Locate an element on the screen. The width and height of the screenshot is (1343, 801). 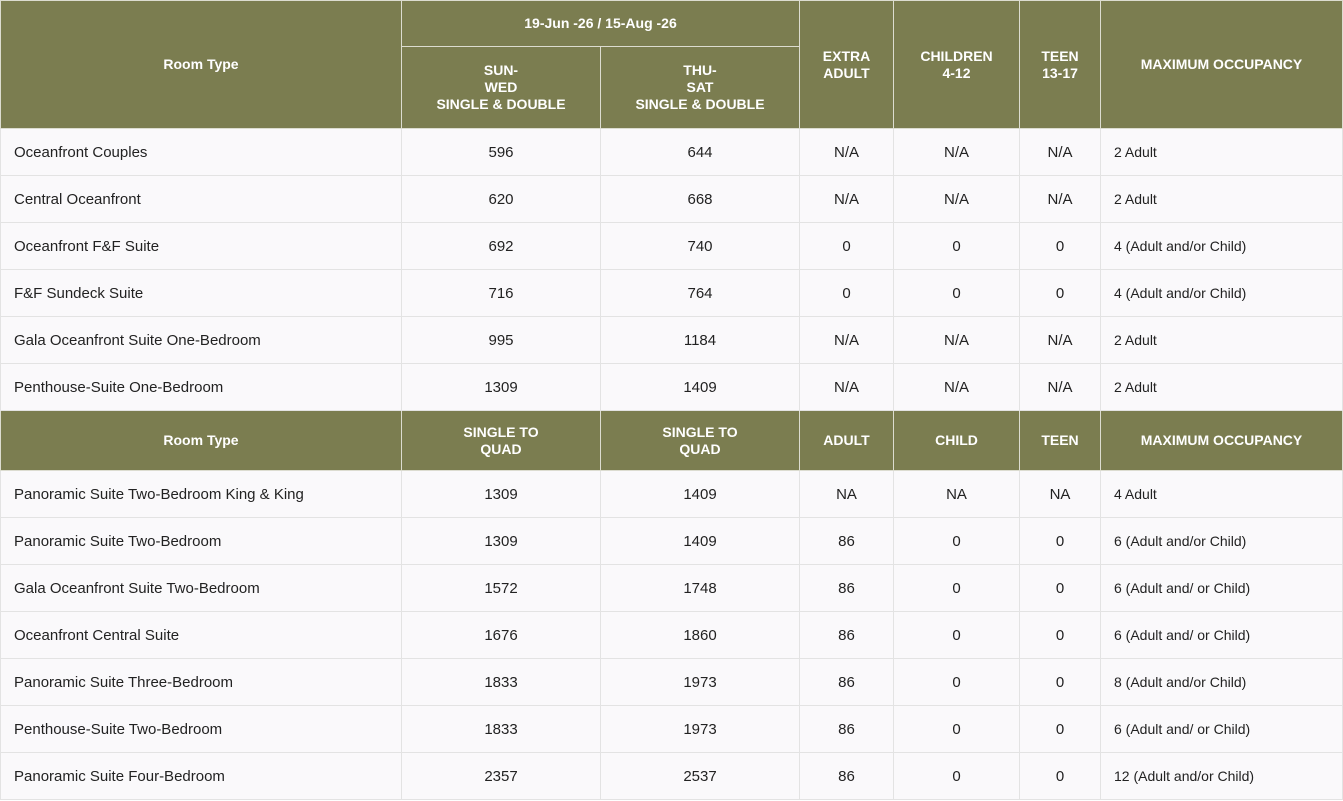
teen-cell: NA is located at coordinates (1060, 494).